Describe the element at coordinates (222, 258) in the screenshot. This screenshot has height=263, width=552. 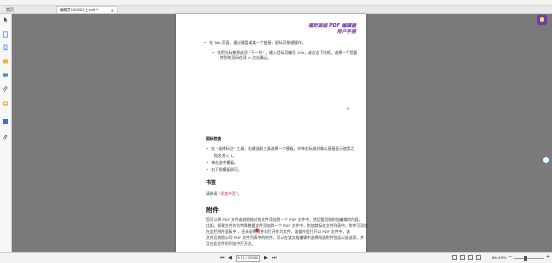
I see `first-page-button: ⏮` at that location.